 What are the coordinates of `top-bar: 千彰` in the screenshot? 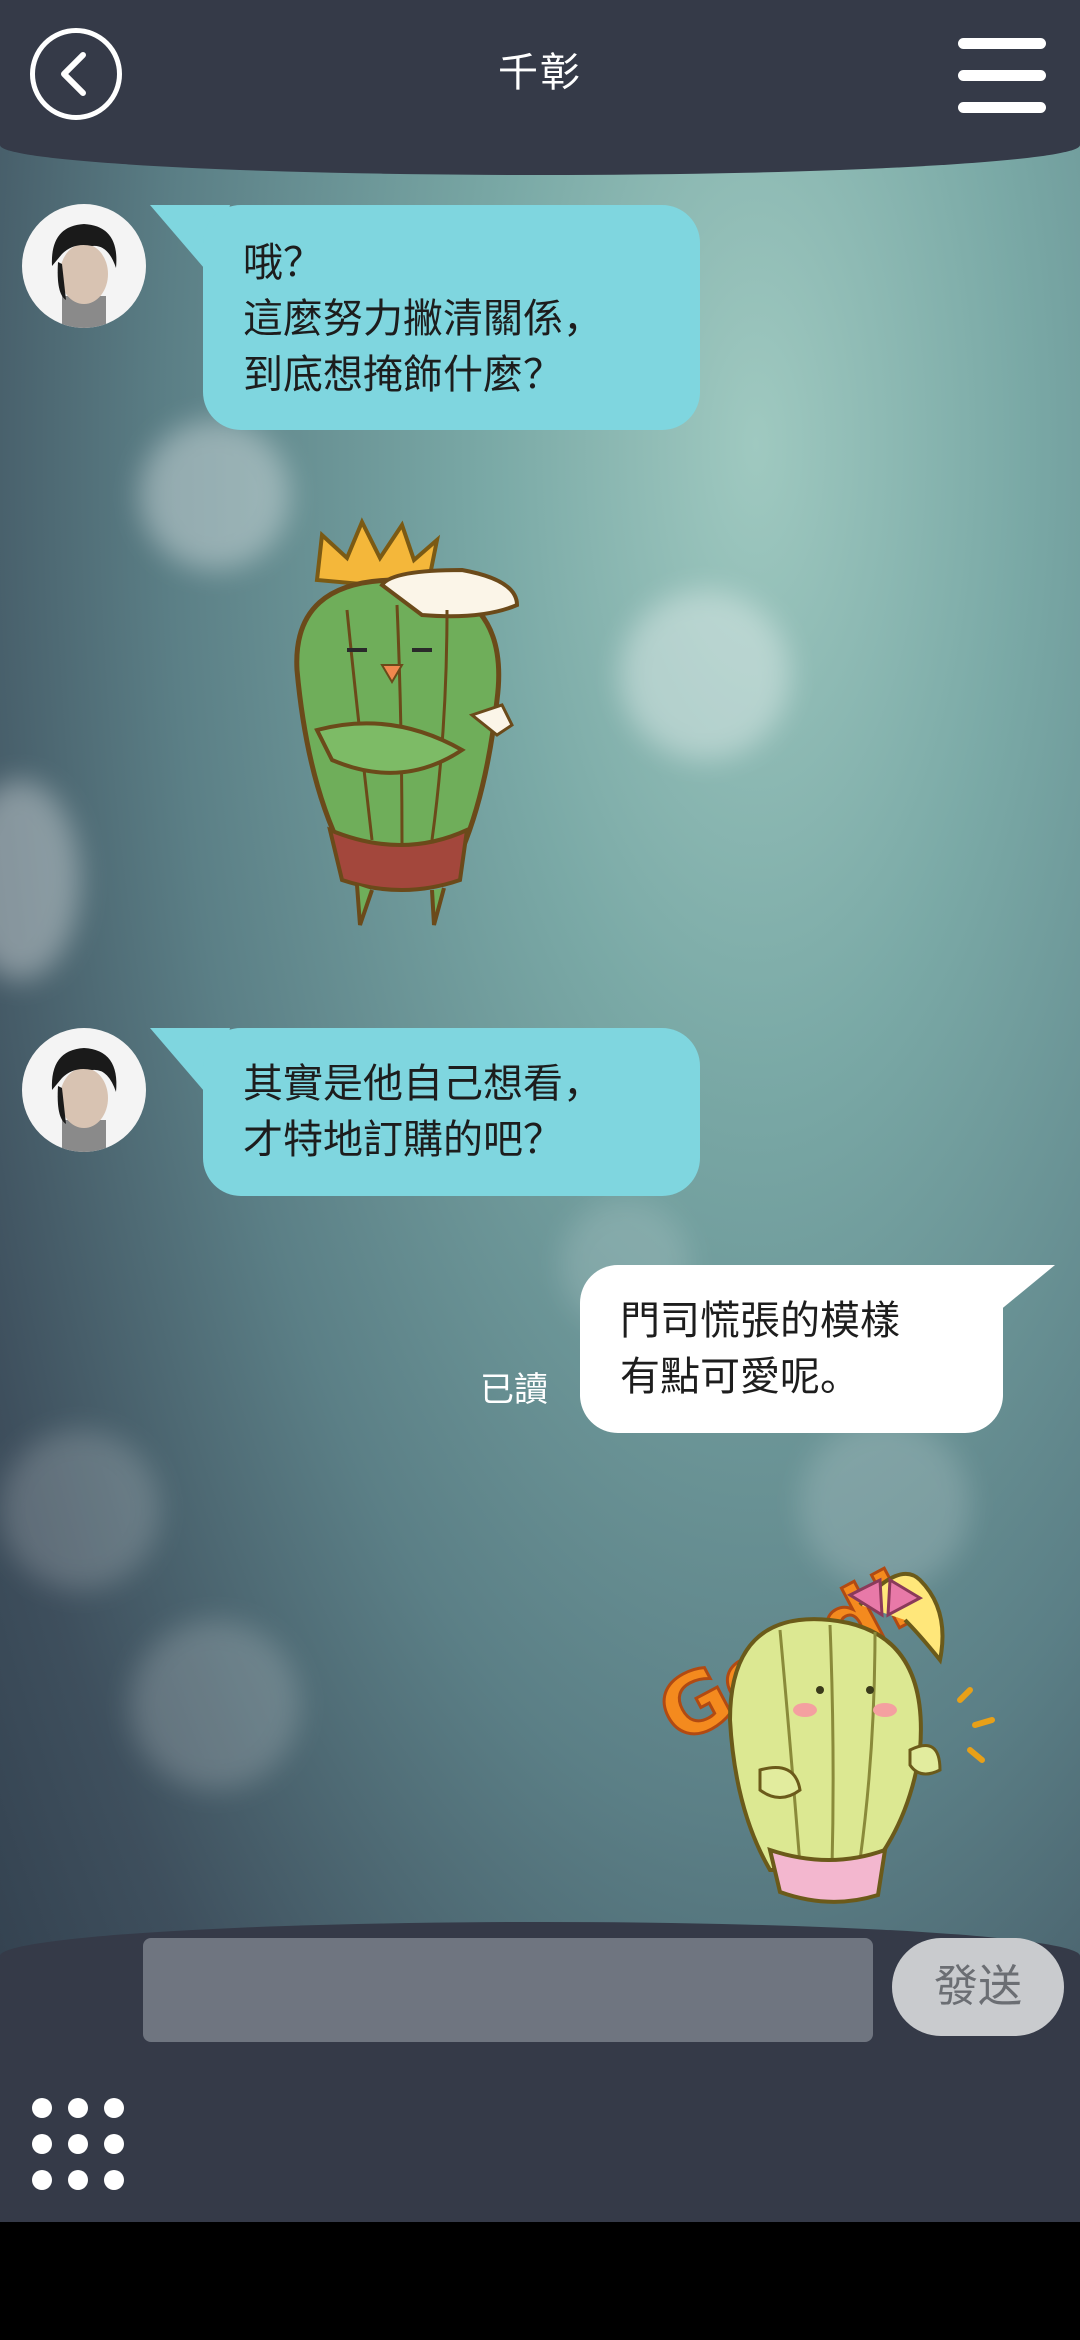 It's located at (540, 87).